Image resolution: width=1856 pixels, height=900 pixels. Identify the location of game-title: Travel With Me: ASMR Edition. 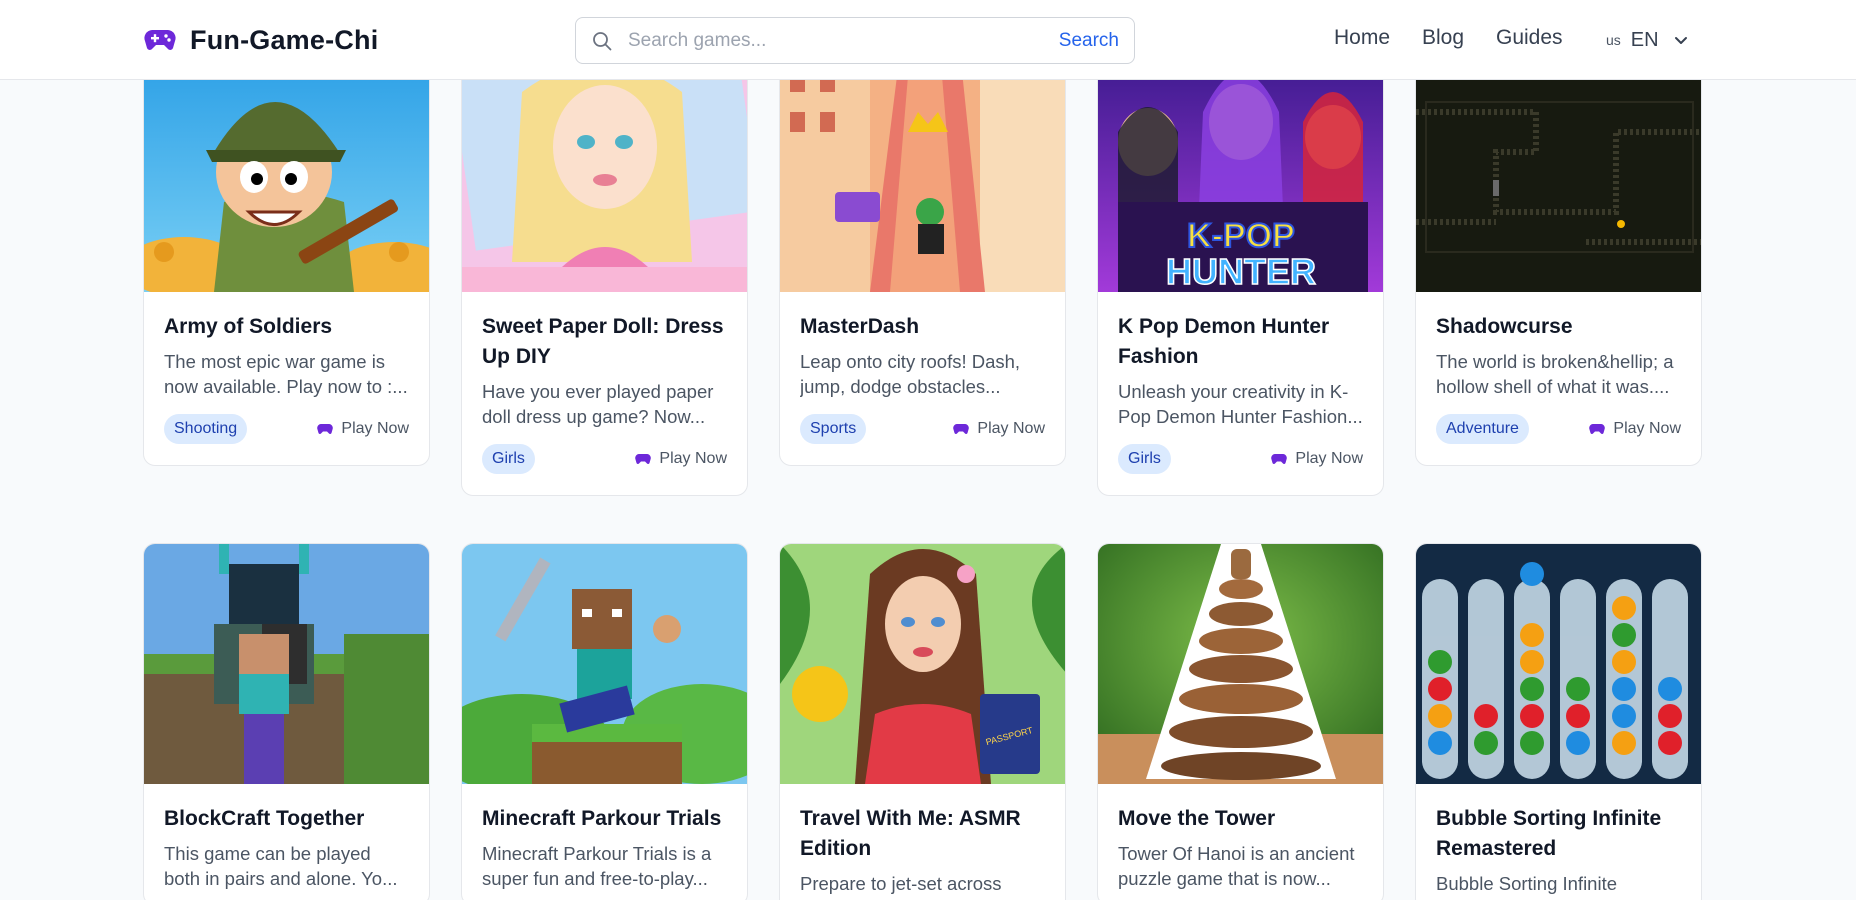
(922, 834).